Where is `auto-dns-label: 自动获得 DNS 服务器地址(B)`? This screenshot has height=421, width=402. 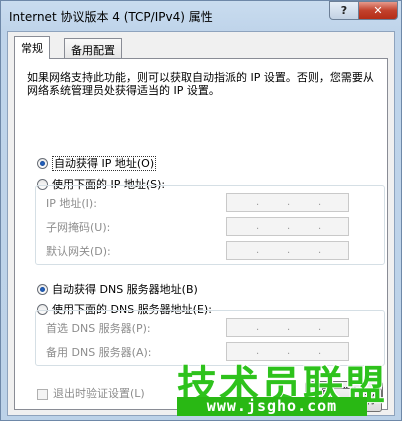
auto-dns-label: 自动获得 DNS 服务器地址(B) is located at coordinates (125, 289).